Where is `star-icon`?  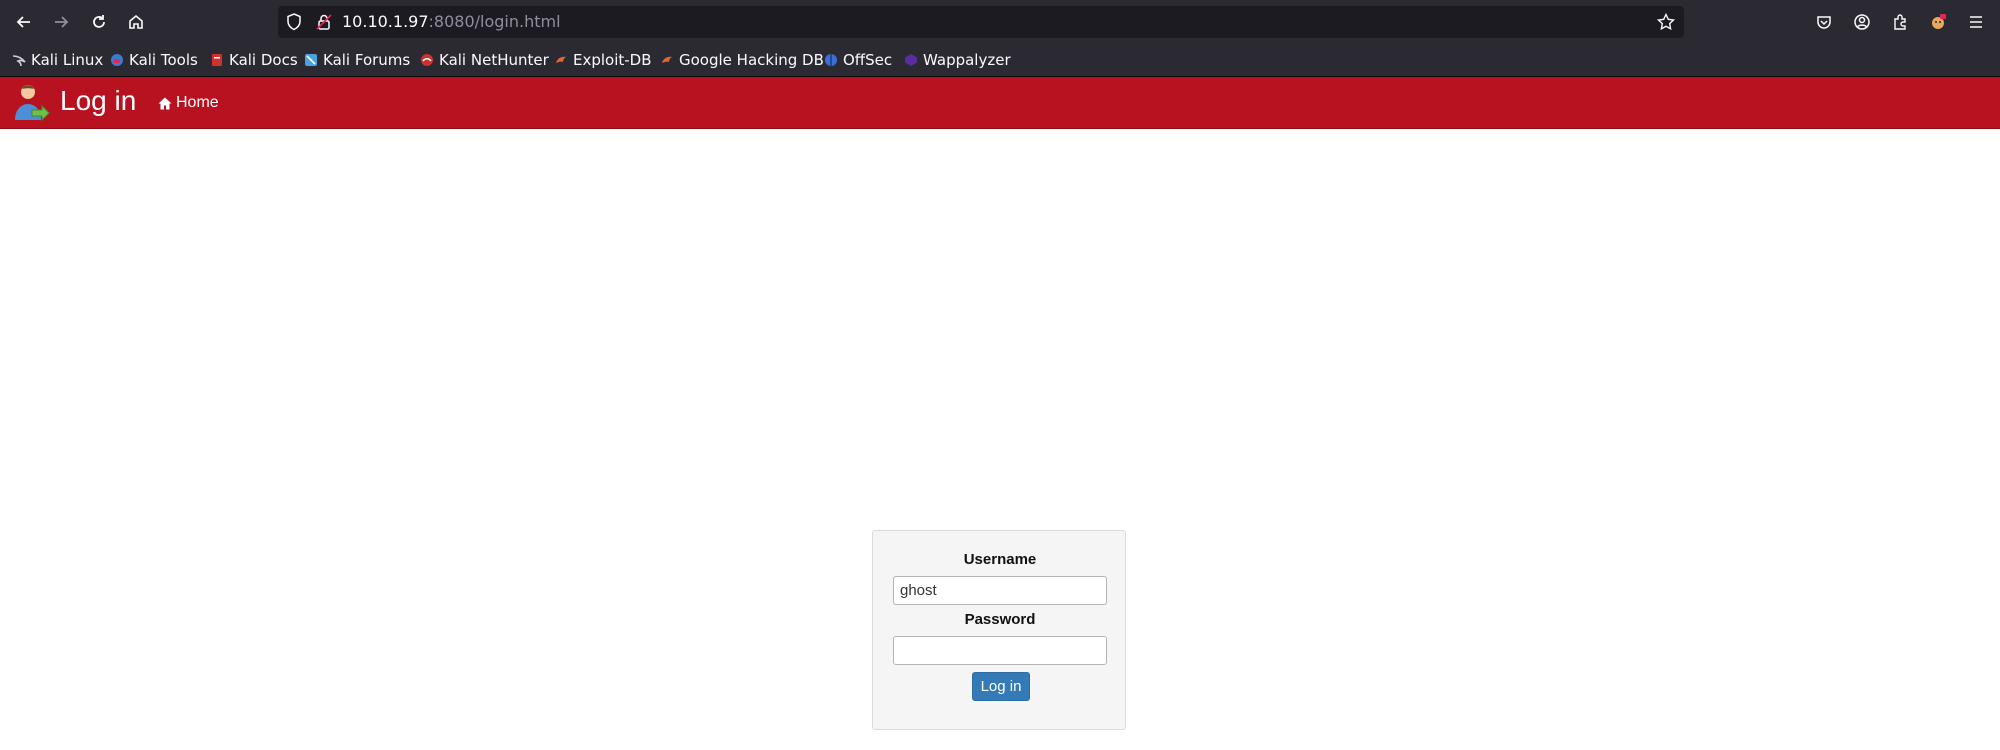
star-icon is located at coordinates (1666, 22).